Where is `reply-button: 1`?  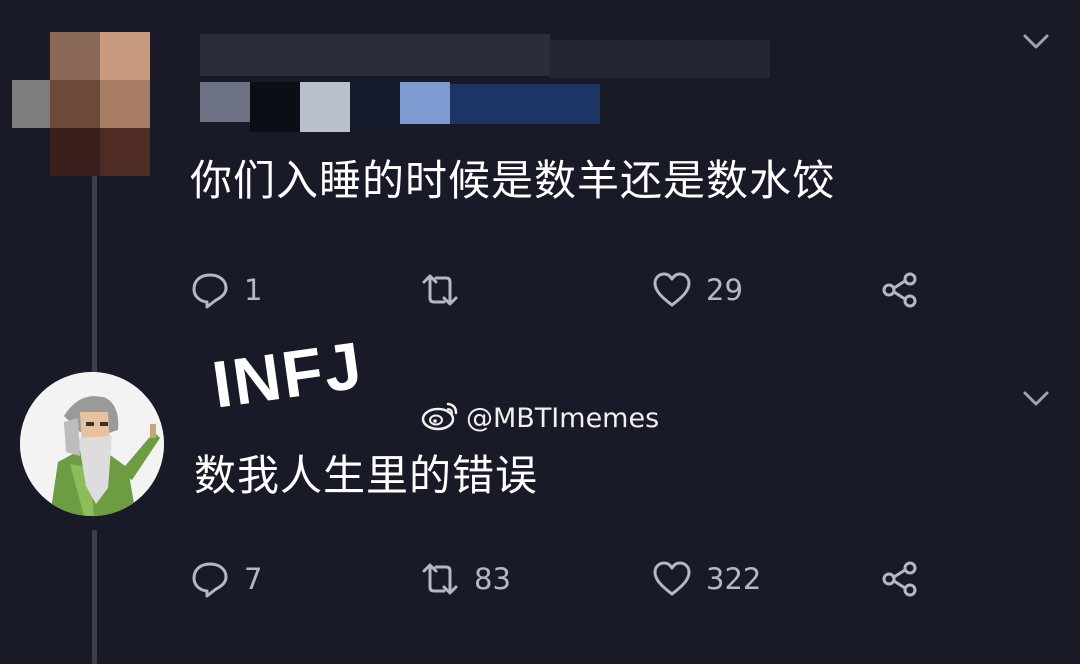
reply-button: 1 is located at coordinates (226, 290).